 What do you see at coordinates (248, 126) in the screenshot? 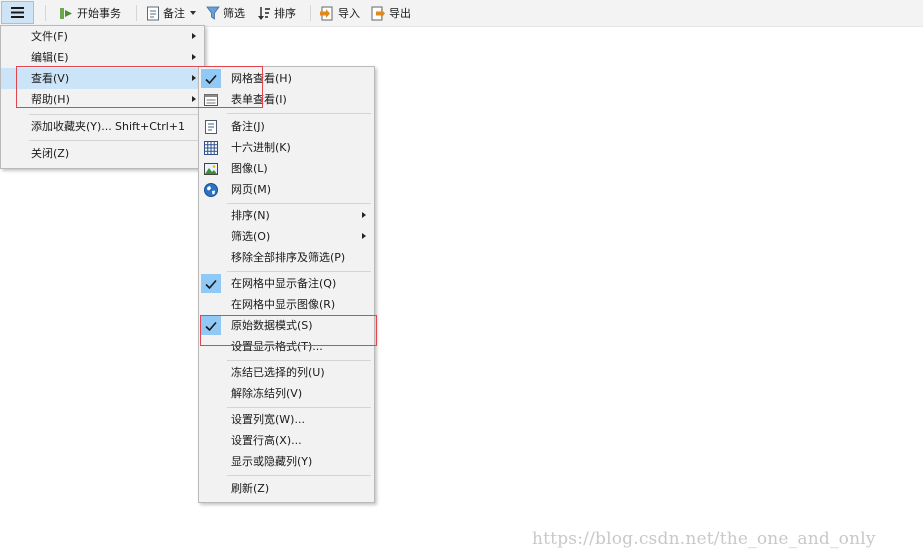
I see `menu-item-label: 备注(J)` at bounding box center [248, 126].